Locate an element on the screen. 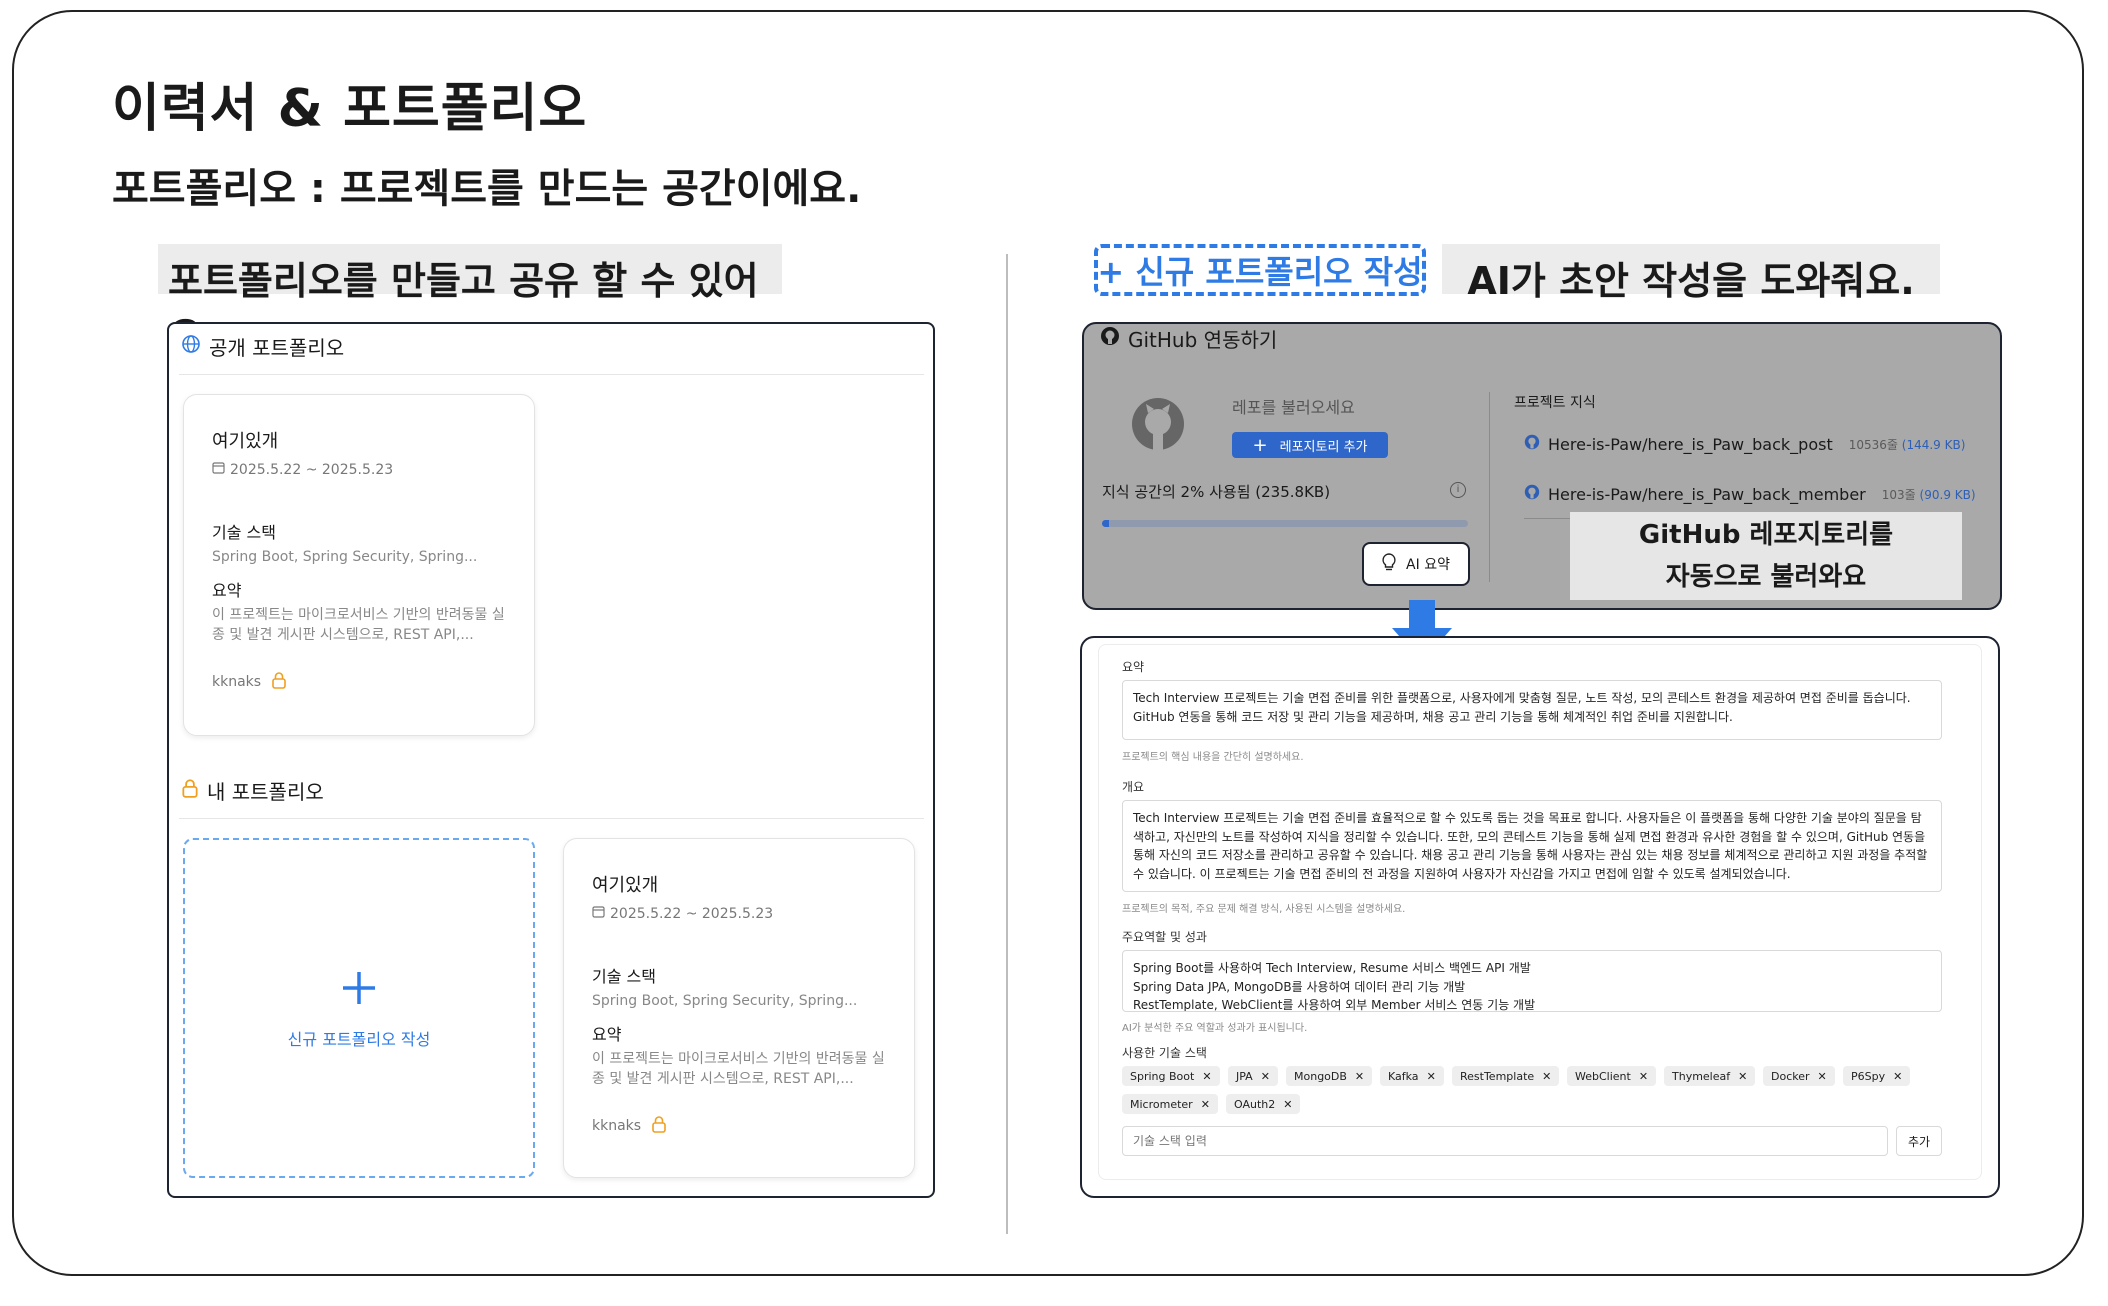 The width and height of the screenshot is (2108, 1306). tech-chip-label: MongoDB is located at coordinates (1320, 1076).